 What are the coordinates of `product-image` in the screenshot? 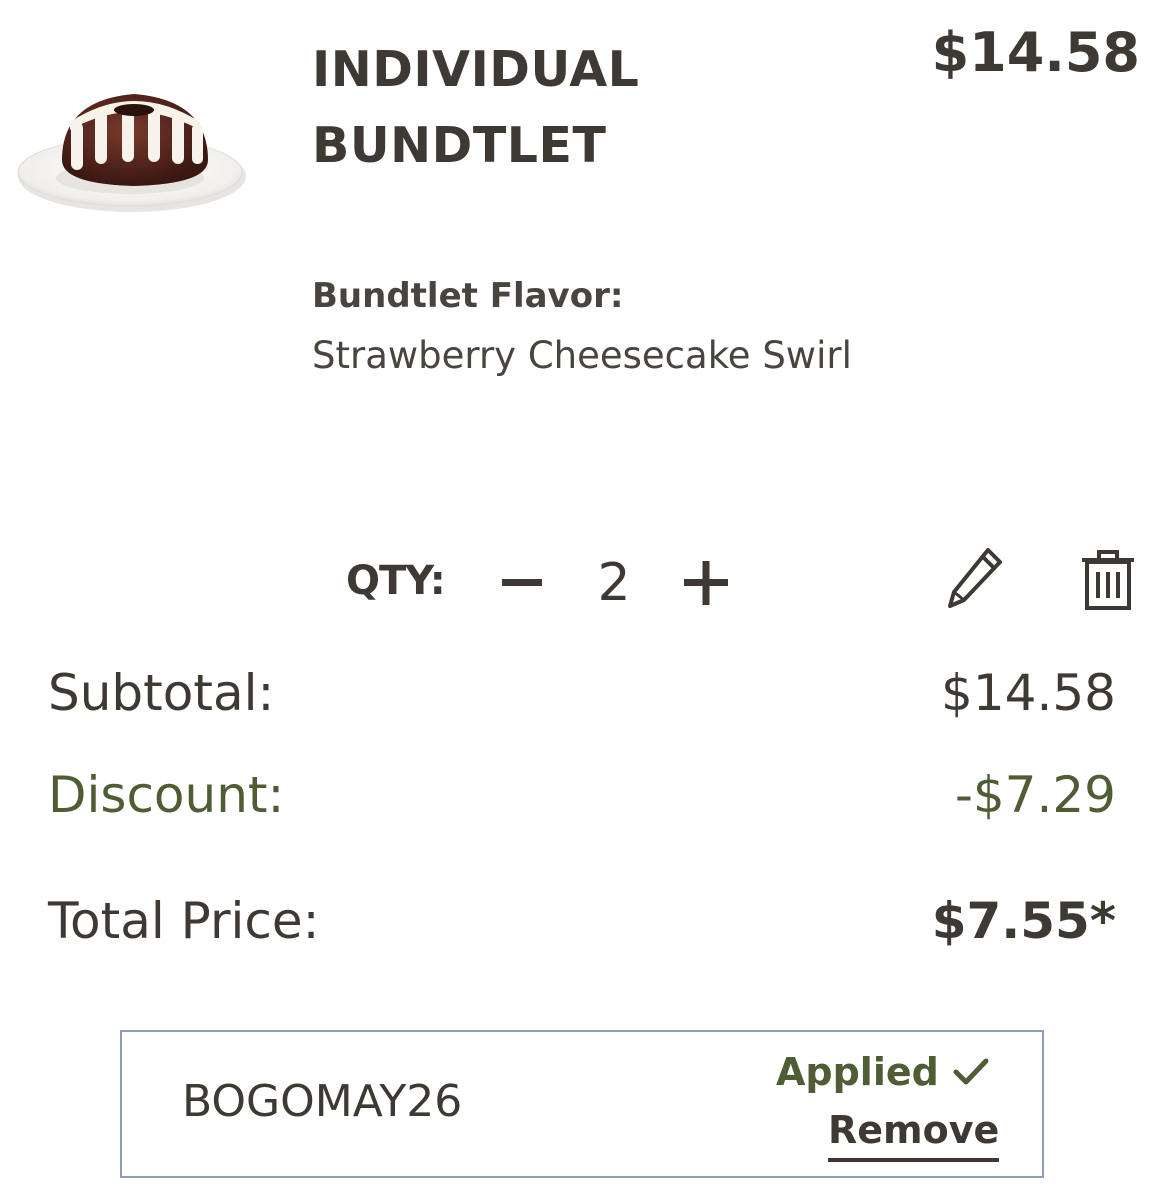 It's located at (132, 150).